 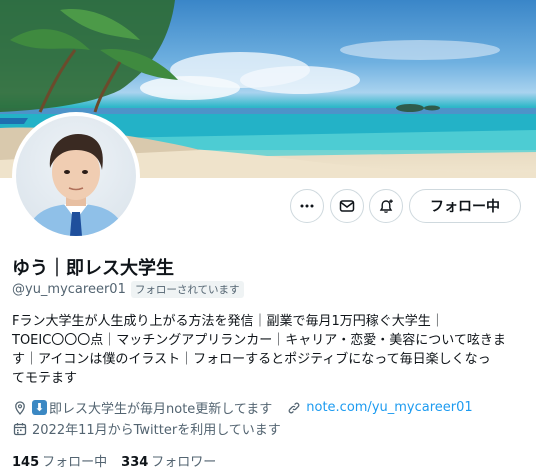 I want to click on following-button: フォロー中, so click(x=465, y=206).